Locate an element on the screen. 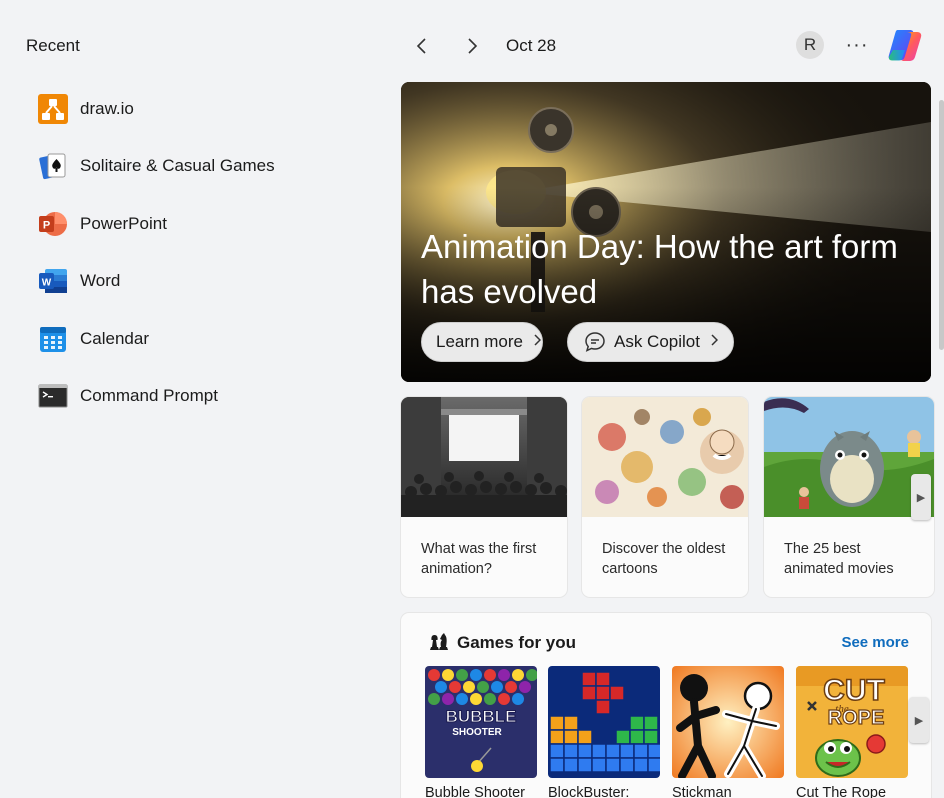 The image size is (944, 798). see-more-link: See more is located at coordinates (875, 642).